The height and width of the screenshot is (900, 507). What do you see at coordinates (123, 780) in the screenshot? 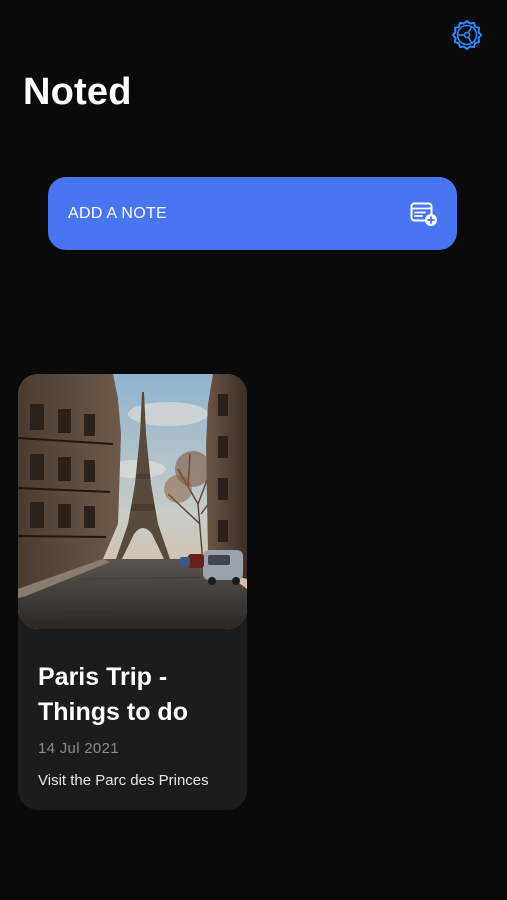
I see `note-preview: Visit the Parc des Princes` at bounding box center [123, 780].